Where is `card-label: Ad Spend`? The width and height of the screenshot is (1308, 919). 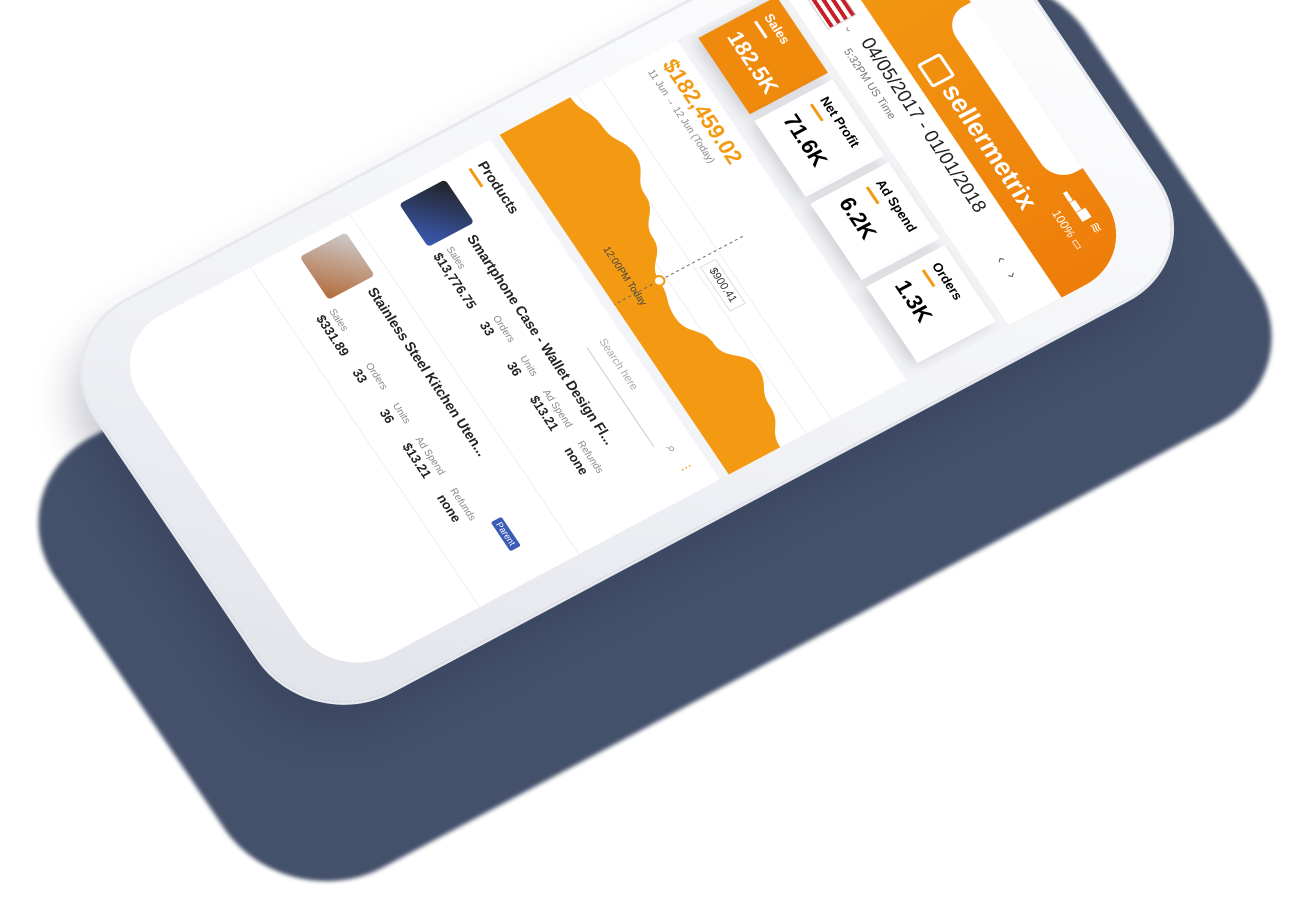
card-label: Ad Spend is located at coordinates (896, 205).